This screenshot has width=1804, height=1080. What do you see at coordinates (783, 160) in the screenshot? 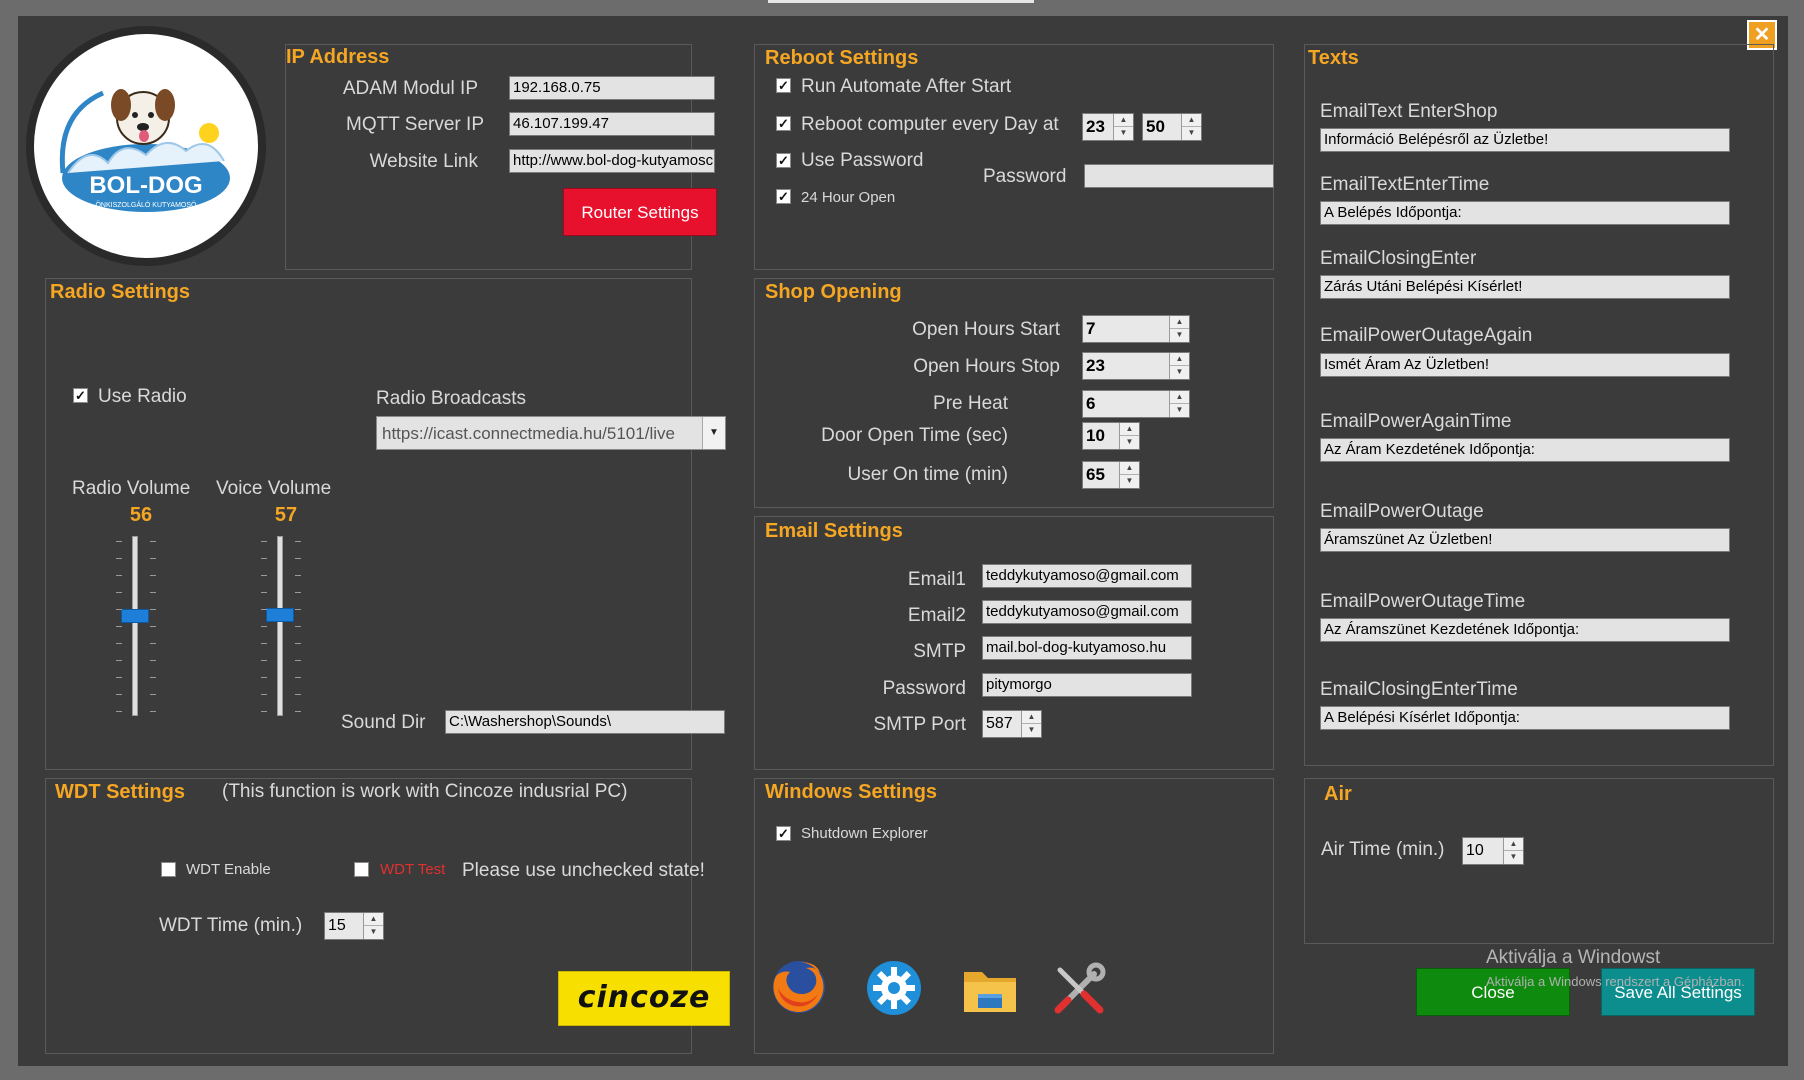
I see `use-password-checkbox: ✓` at bounding box center [783, 160].